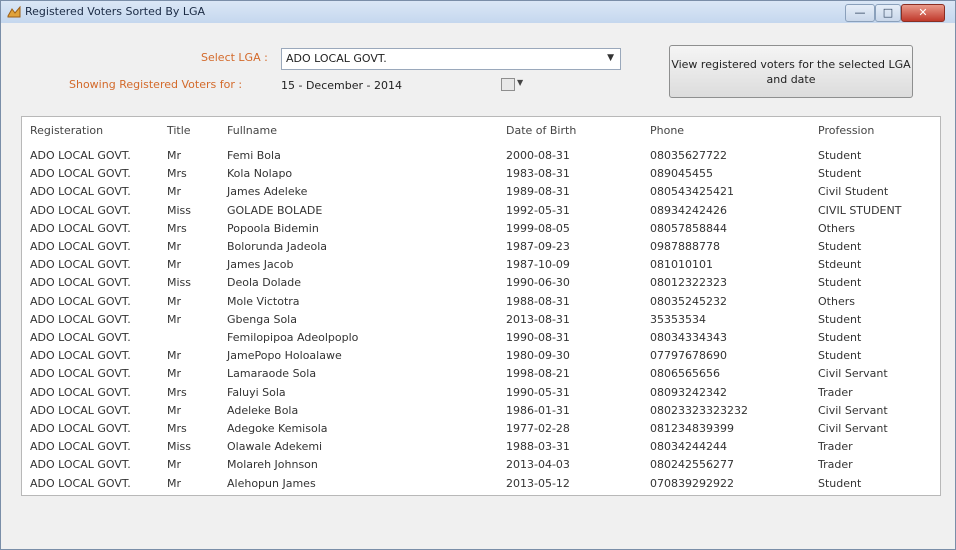 The width and height of the screenshot is (956, 550). What do you see at coordinates (692, 192) in the screenshot?
I see `table-cell: 080543425421` at bounding box center [692, 192].